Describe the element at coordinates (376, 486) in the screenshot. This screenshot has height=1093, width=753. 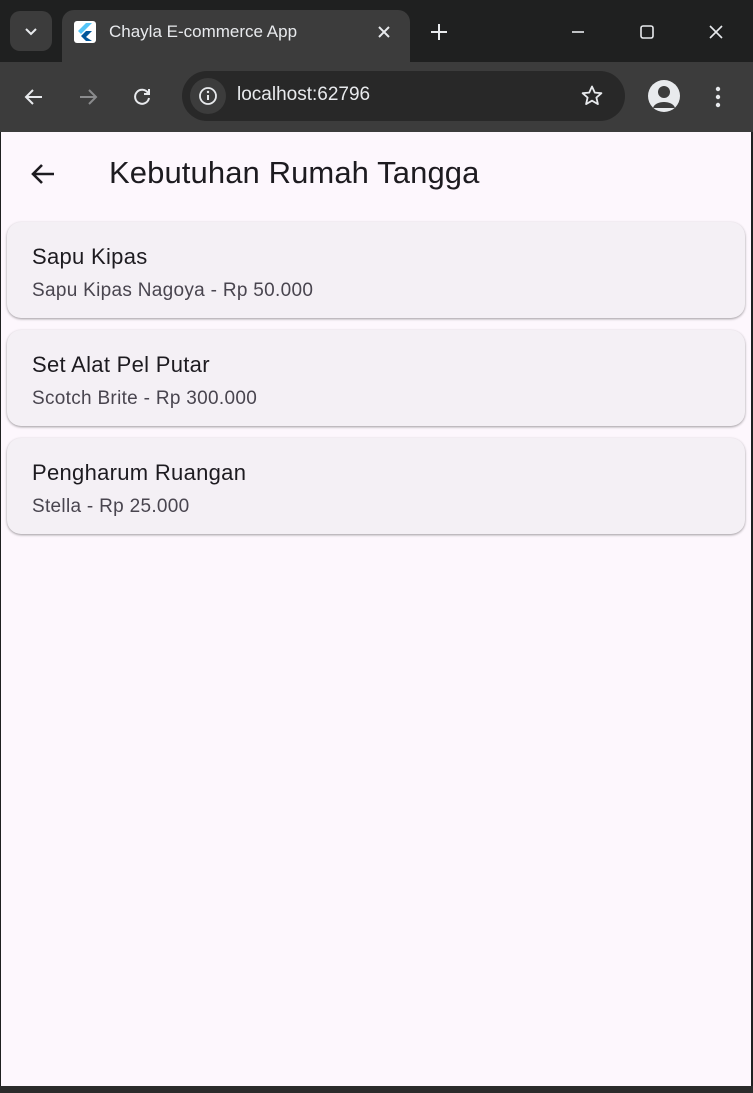
I see `product-card: Pengharum Ruangan Stella - Rp 25.000` at that location.